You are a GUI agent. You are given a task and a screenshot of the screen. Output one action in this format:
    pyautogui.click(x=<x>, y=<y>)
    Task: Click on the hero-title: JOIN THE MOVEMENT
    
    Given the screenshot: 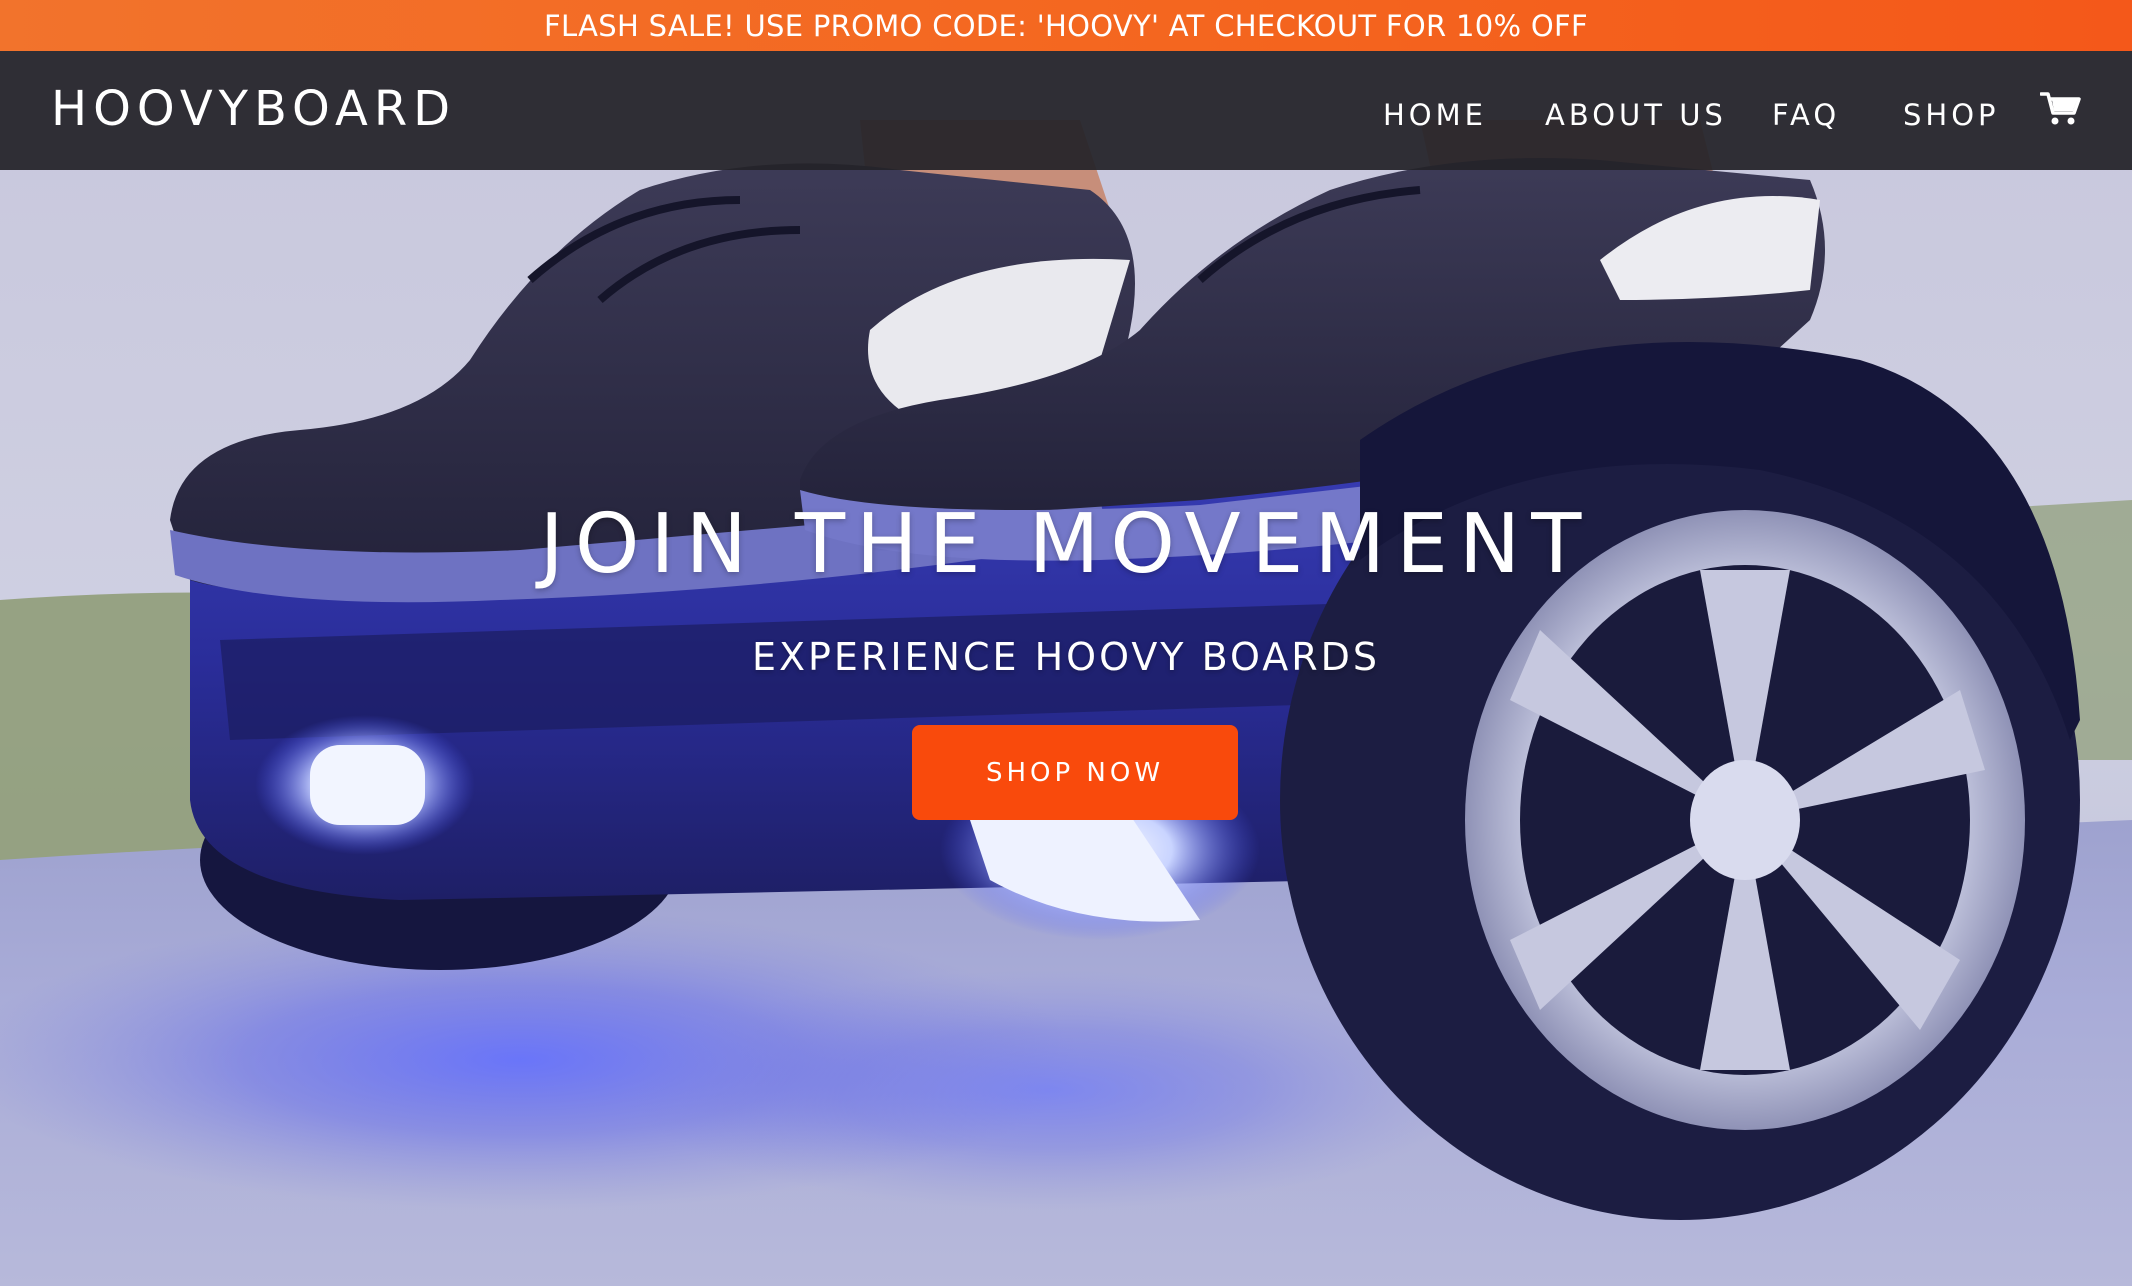 What is the action you would take?
    pyautogui.click(x=1066, y=544)
    